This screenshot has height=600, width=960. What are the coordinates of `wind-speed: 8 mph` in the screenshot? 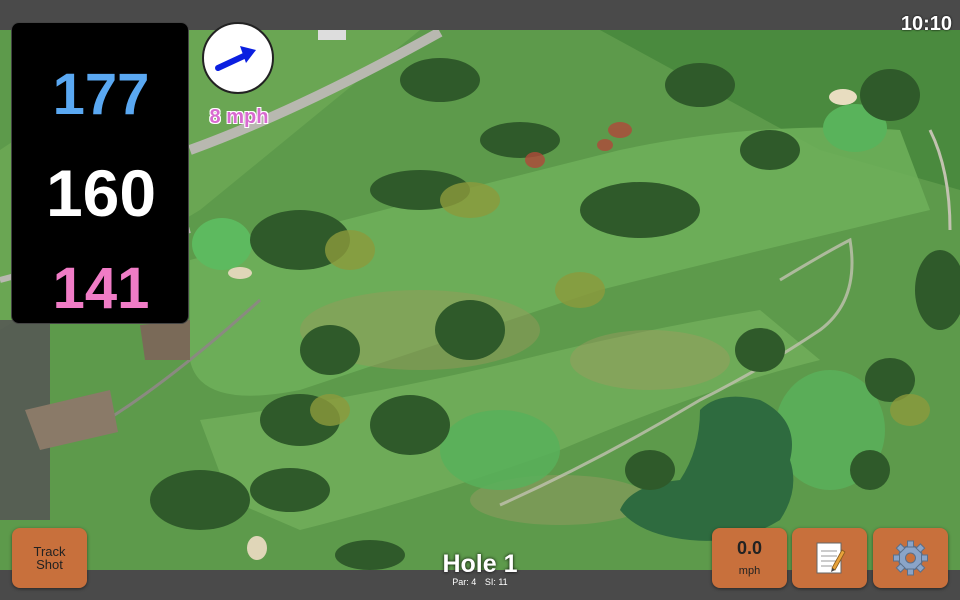 It's located at (239, 117).